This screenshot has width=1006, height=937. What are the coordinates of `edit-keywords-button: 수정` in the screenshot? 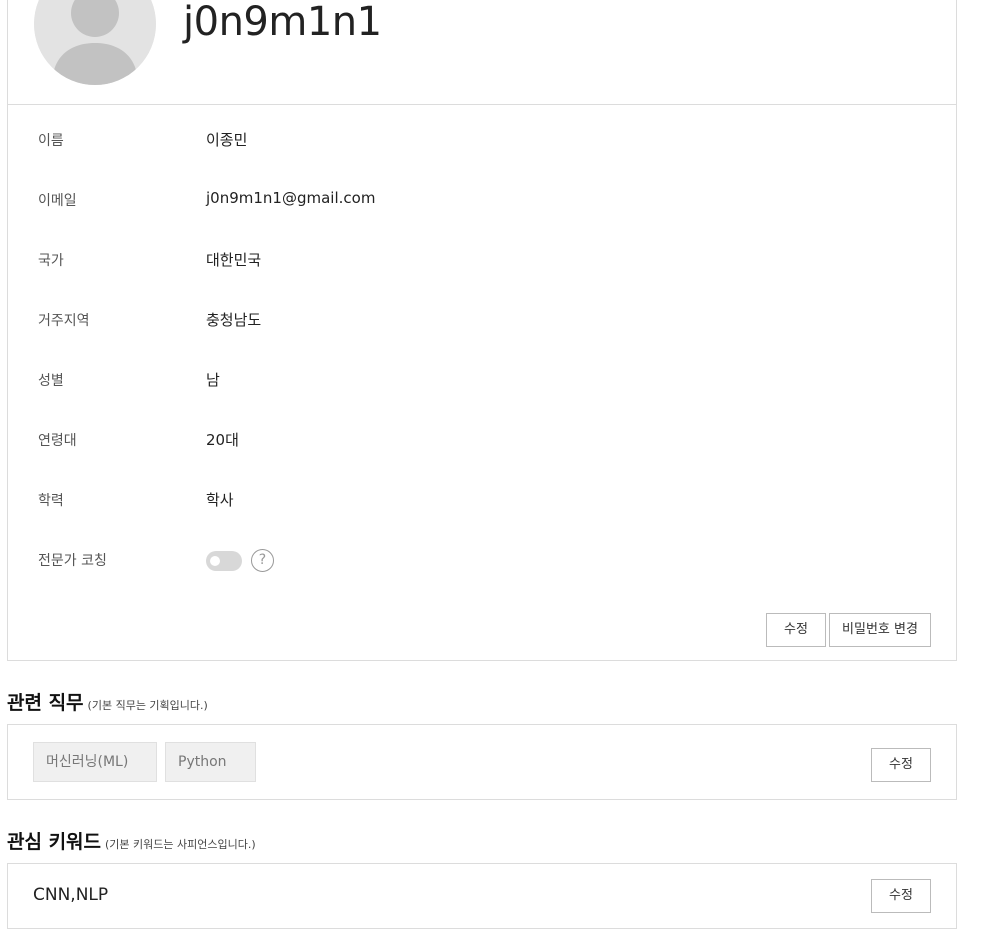 It's located at (901, 896).